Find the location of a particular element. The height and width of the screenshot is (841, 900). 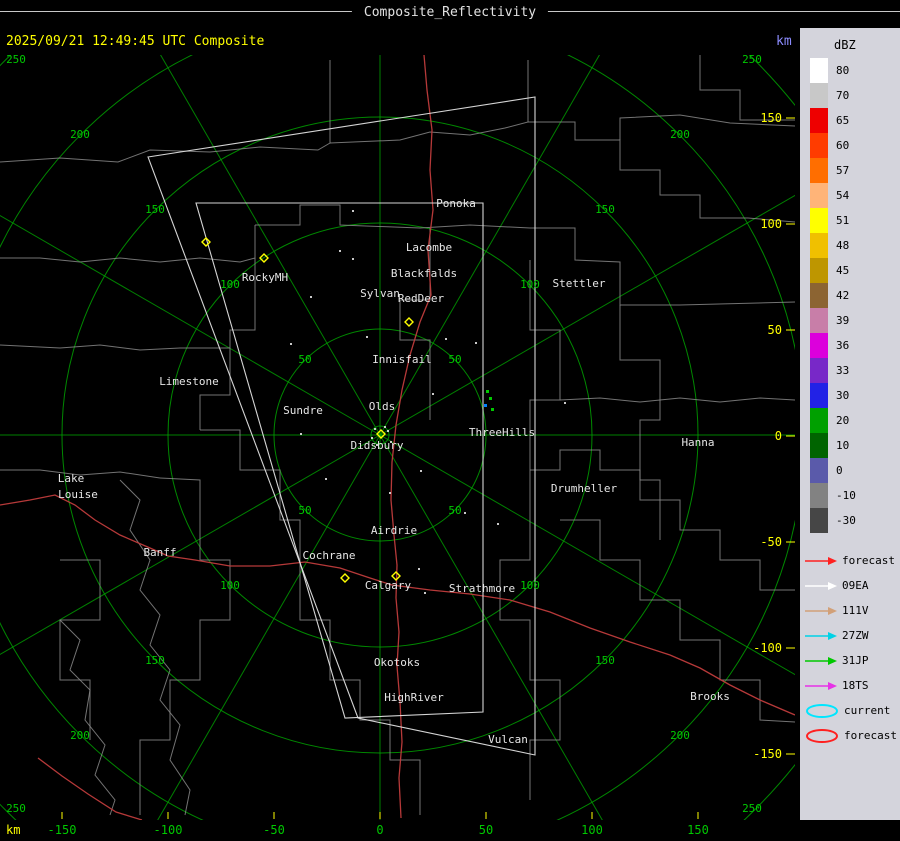

y-axis-label: 150 is located at coordinates (771, 118).